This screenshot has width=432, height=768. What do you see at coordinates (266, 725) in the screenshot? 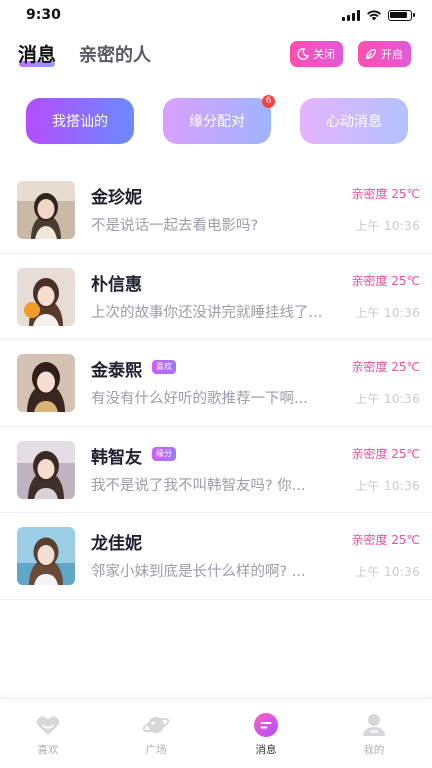
I see `message-icon` at bounding box center [266, 725].